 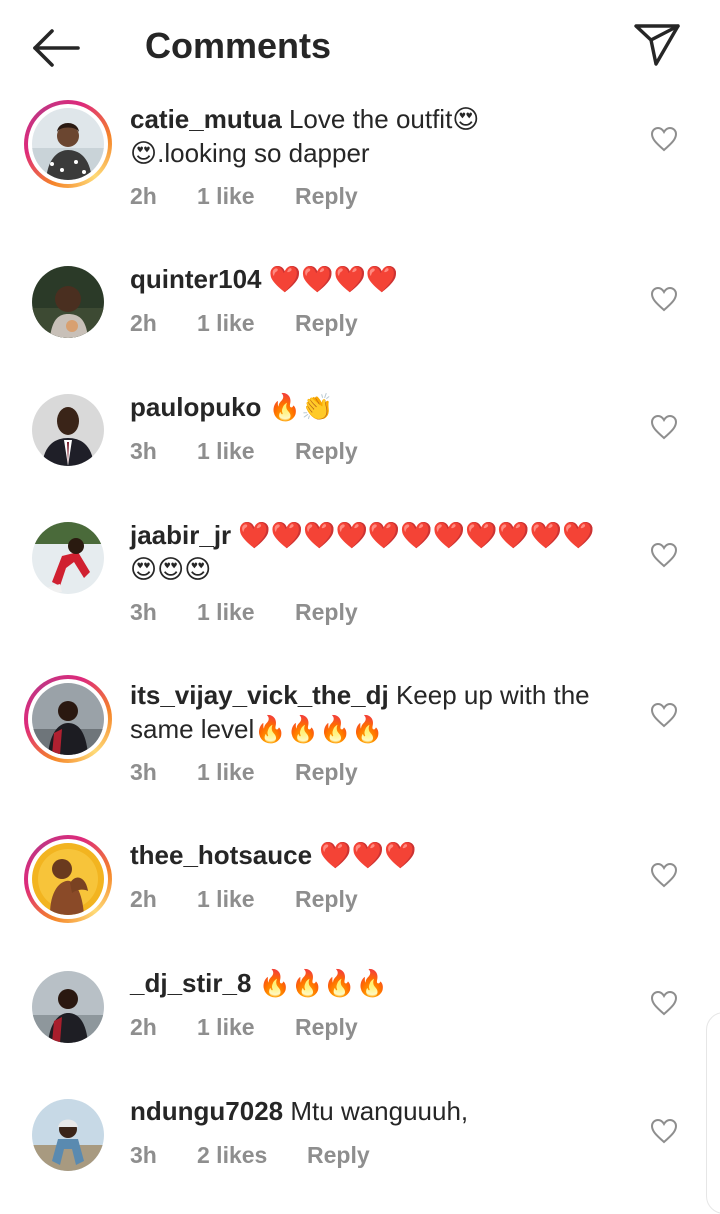 I want to click on comment-username: quinter104, so click(x=196, y=279).